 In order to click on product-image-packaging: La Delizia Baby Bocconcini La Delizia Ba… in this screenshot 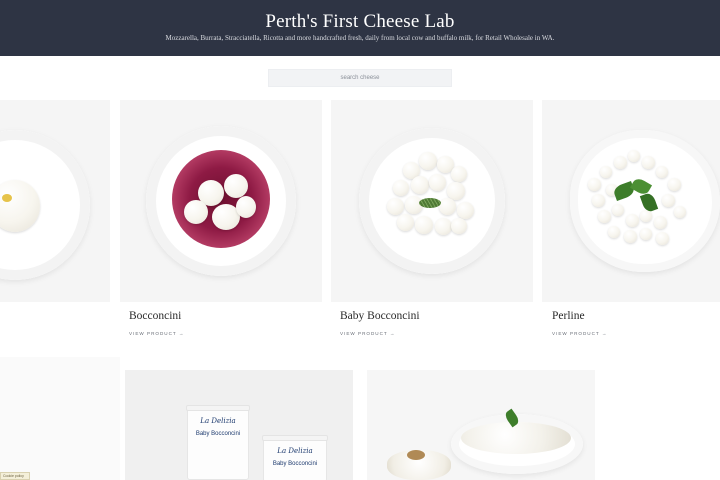, I will do `click(239, 425)`.